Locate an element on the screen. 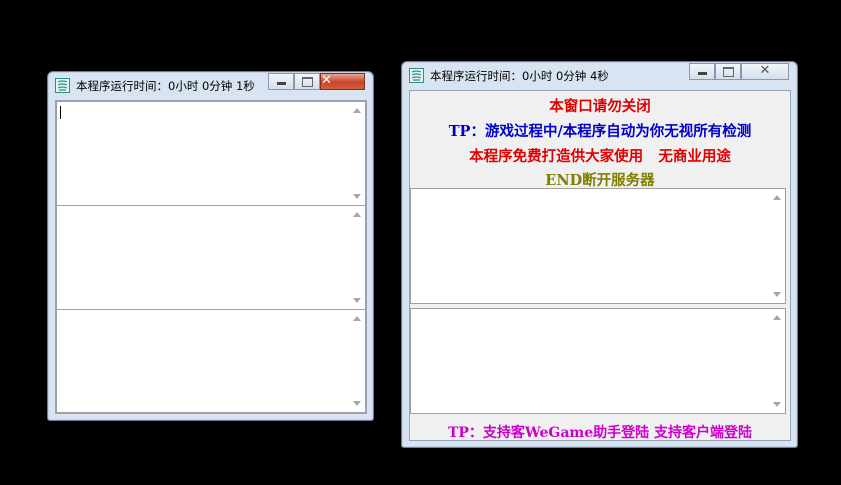 The image size is (841, 485). right-window-titlebar: 本程序运行时间：0小时 0分钟 4秒 ✕ is located at coordinates (599, 75).